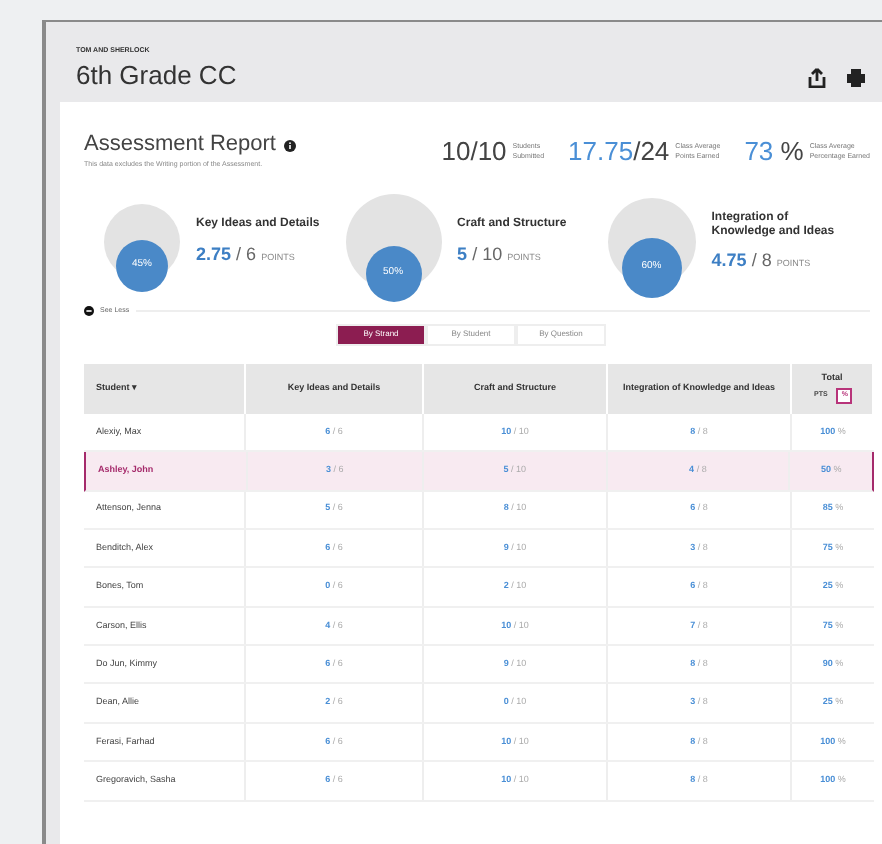 The height and width of the screenshot is (844, 882). Describe the element at coordinates (774, 151) in the screenshot. I see `stat-value: 73 %` at that location.